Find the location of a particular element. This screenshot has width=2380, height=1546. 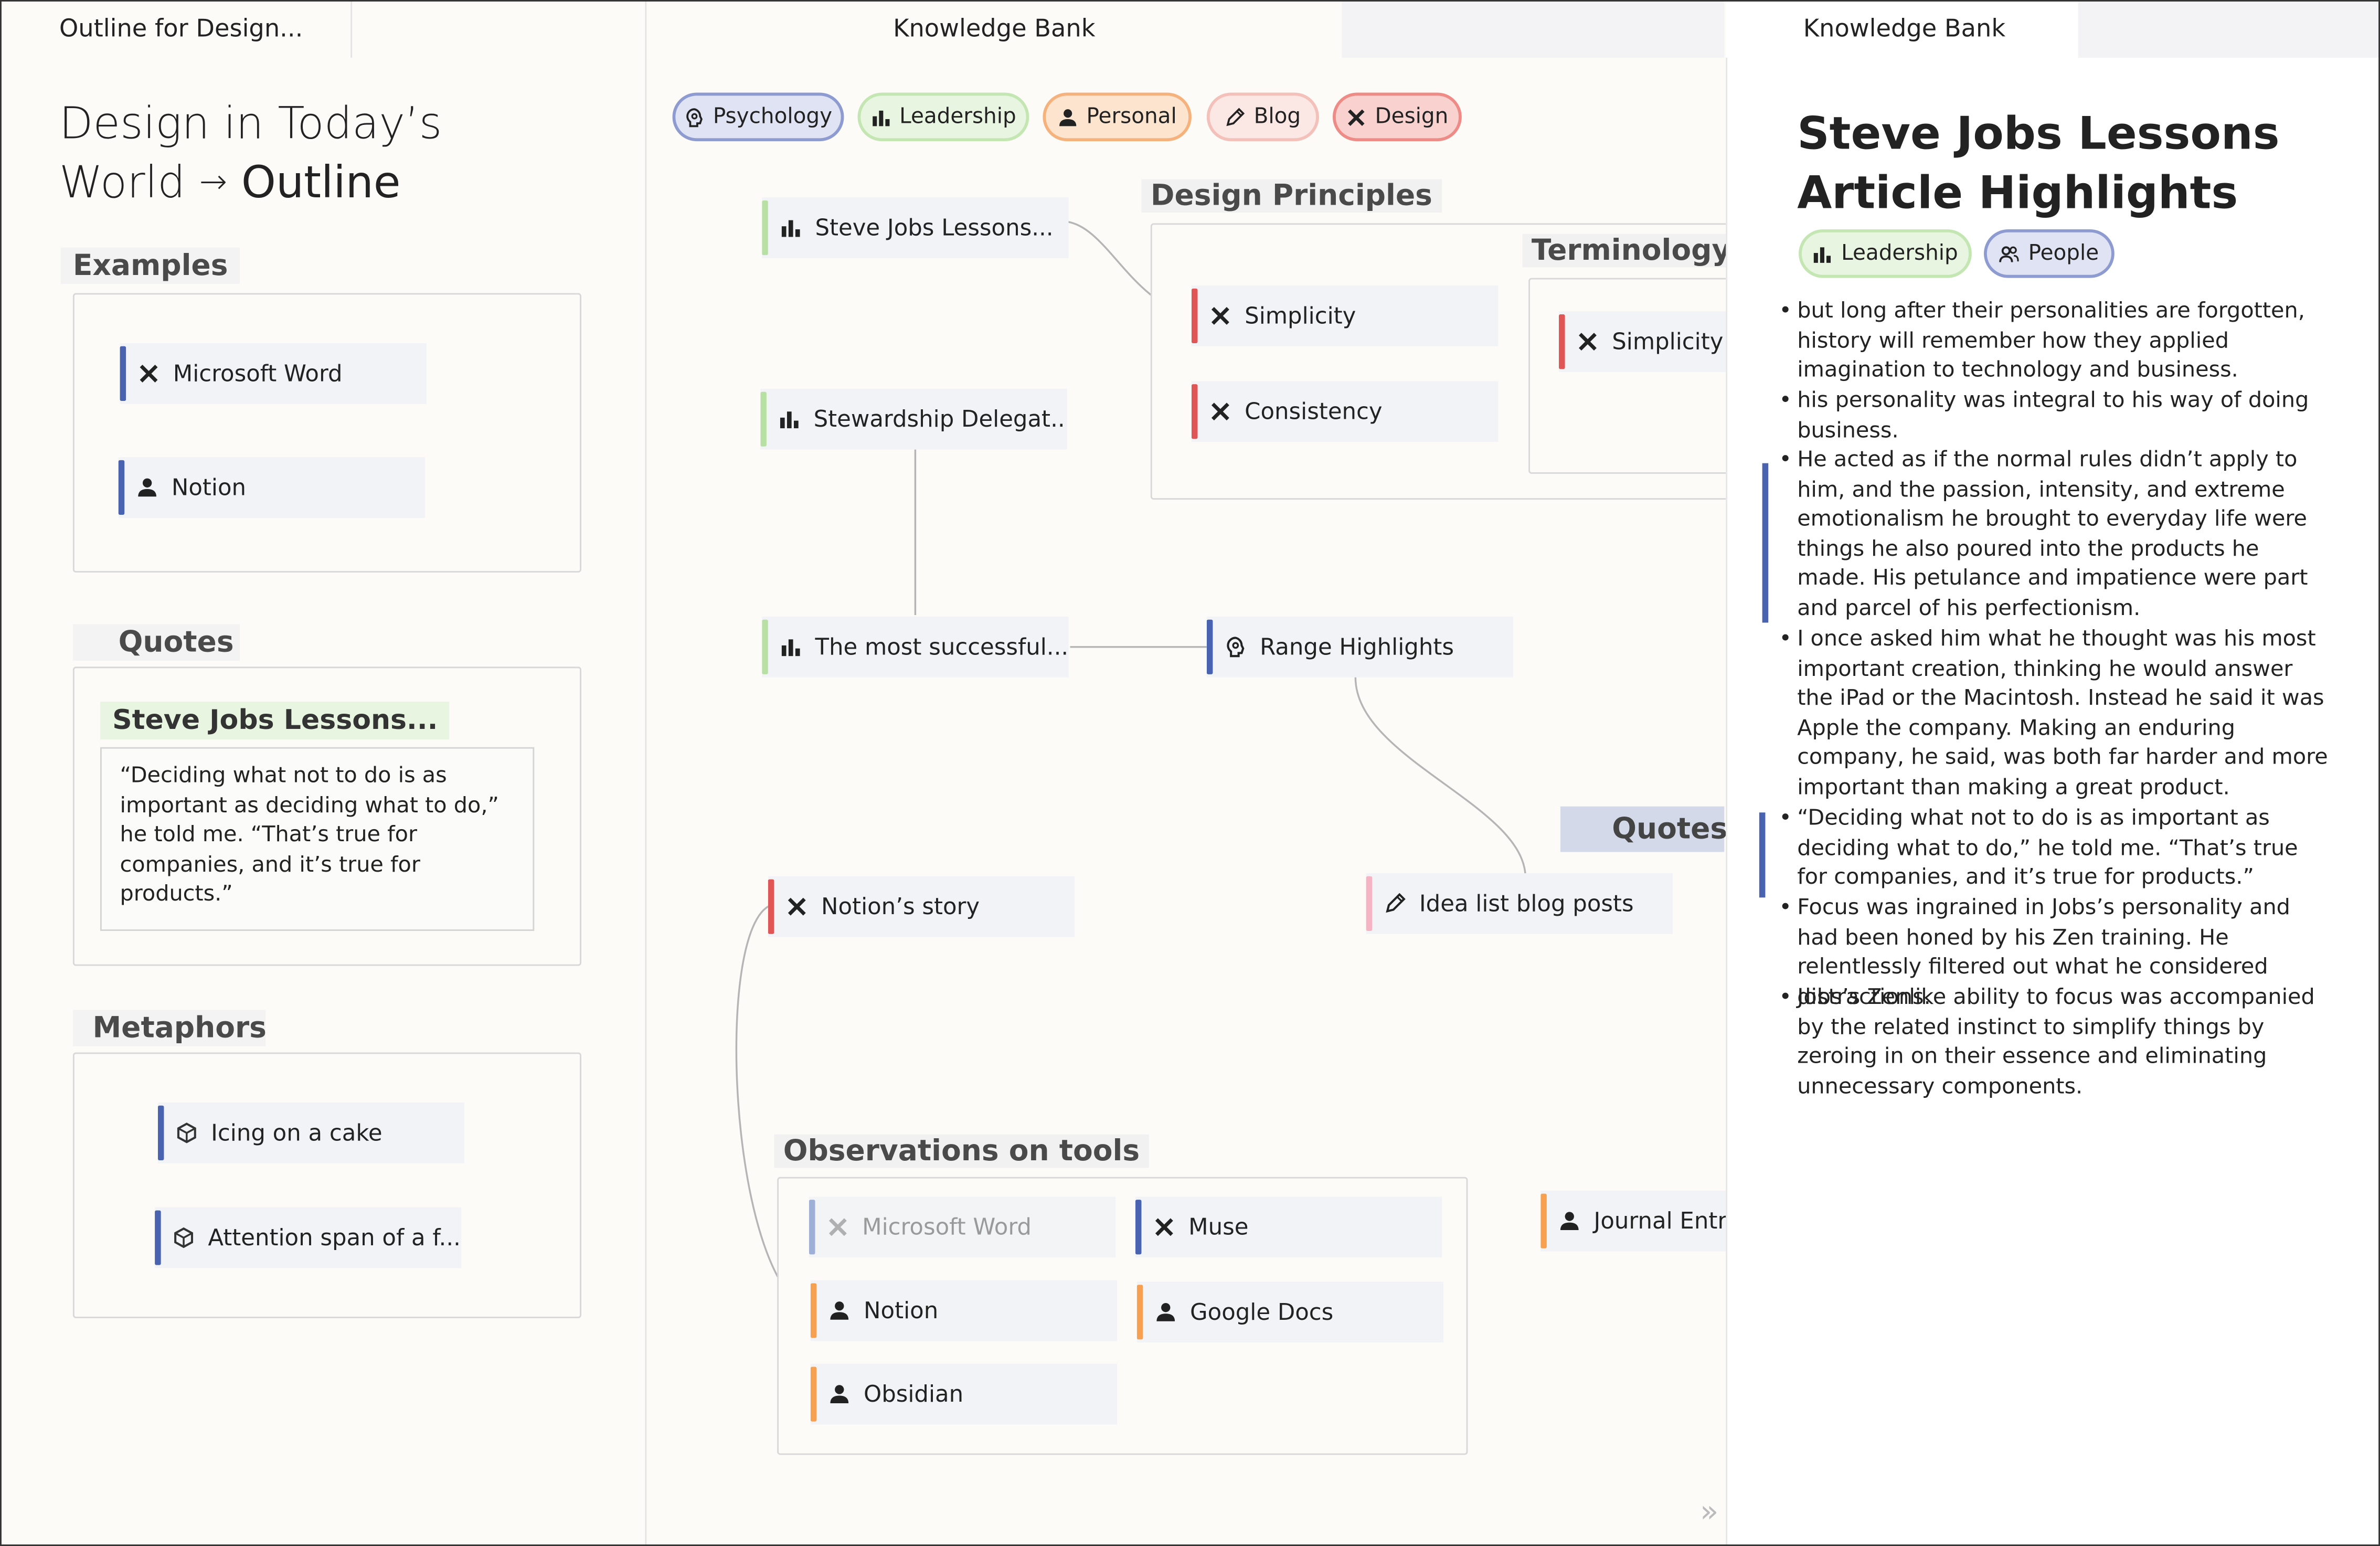

group-label-terminology: Terminology is located at coordinates (1631, 251).